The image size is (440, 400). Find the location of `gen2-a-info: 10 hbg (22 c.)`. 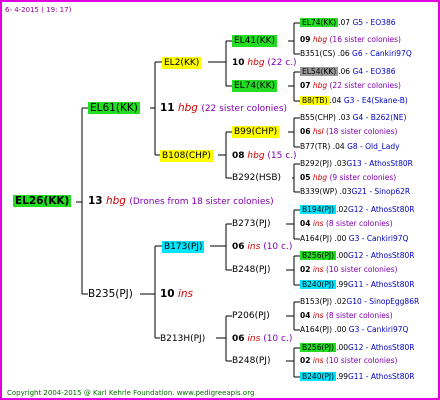

gen2-a-info: 10 hbg (22 c.) is located at coordinates (264, 63).